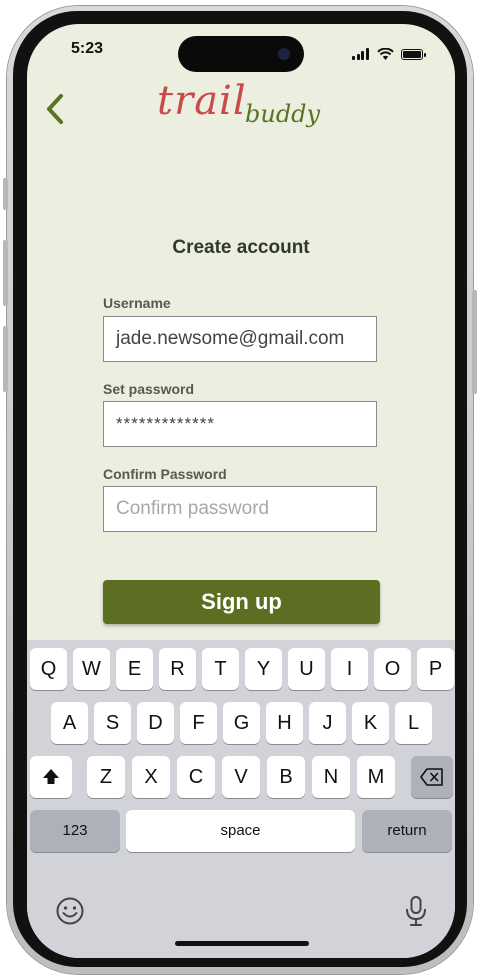 The image size is (480, 980). Describe the element at coordinates (435, 669) in the screenshot. I see `key: P` at that location.